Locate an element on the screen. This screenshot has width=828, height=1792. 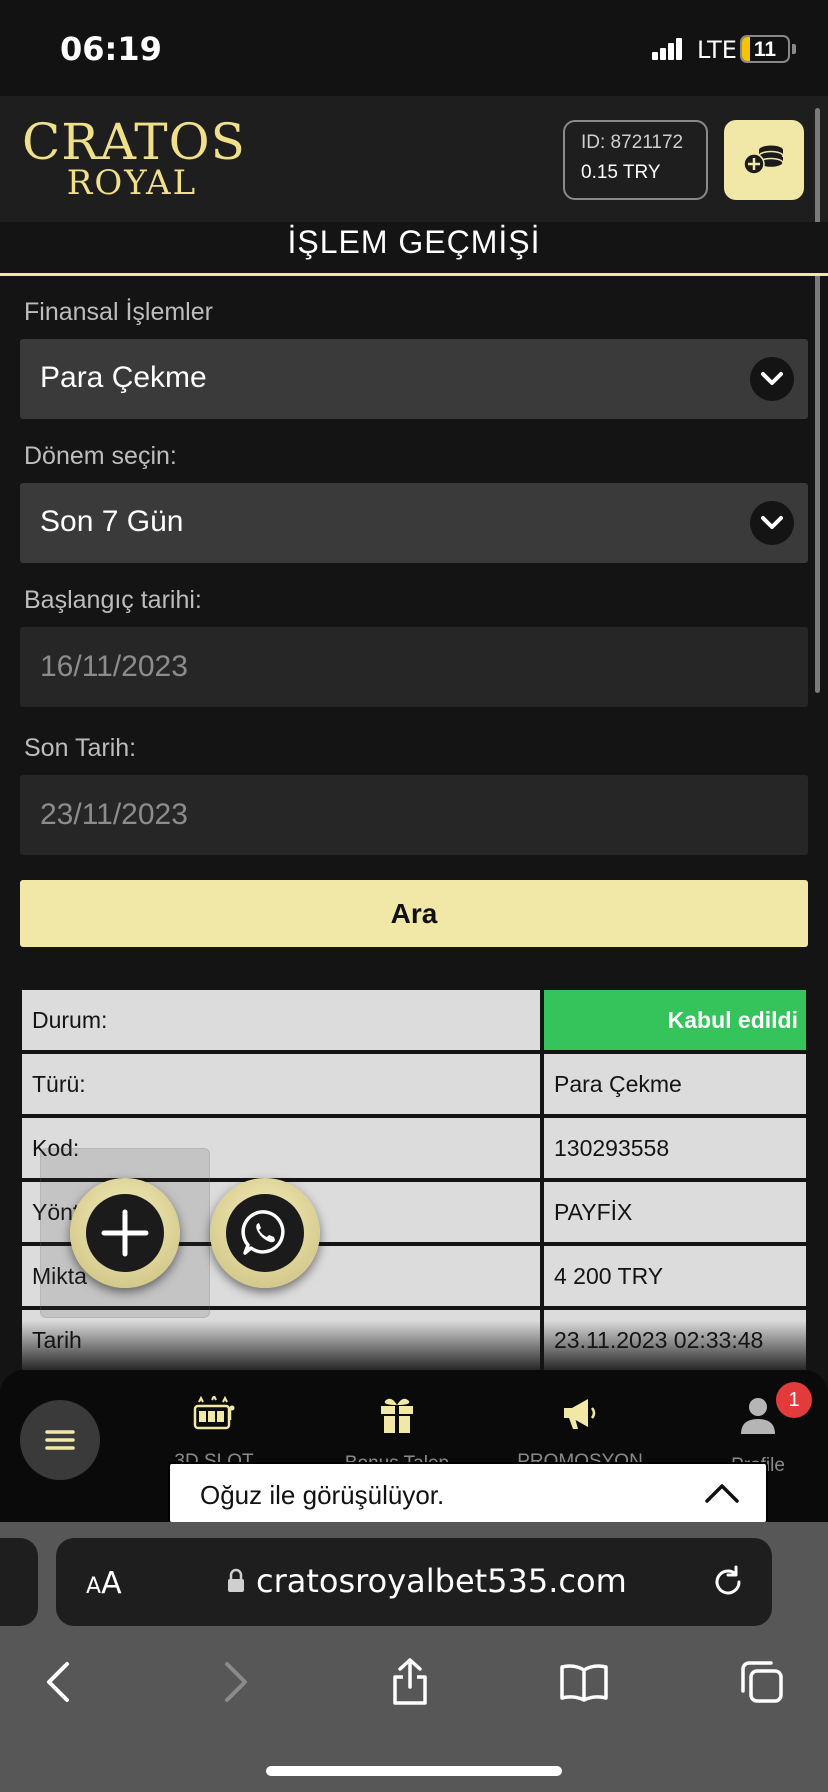
end-date-input is located at coordinates (414, 815).